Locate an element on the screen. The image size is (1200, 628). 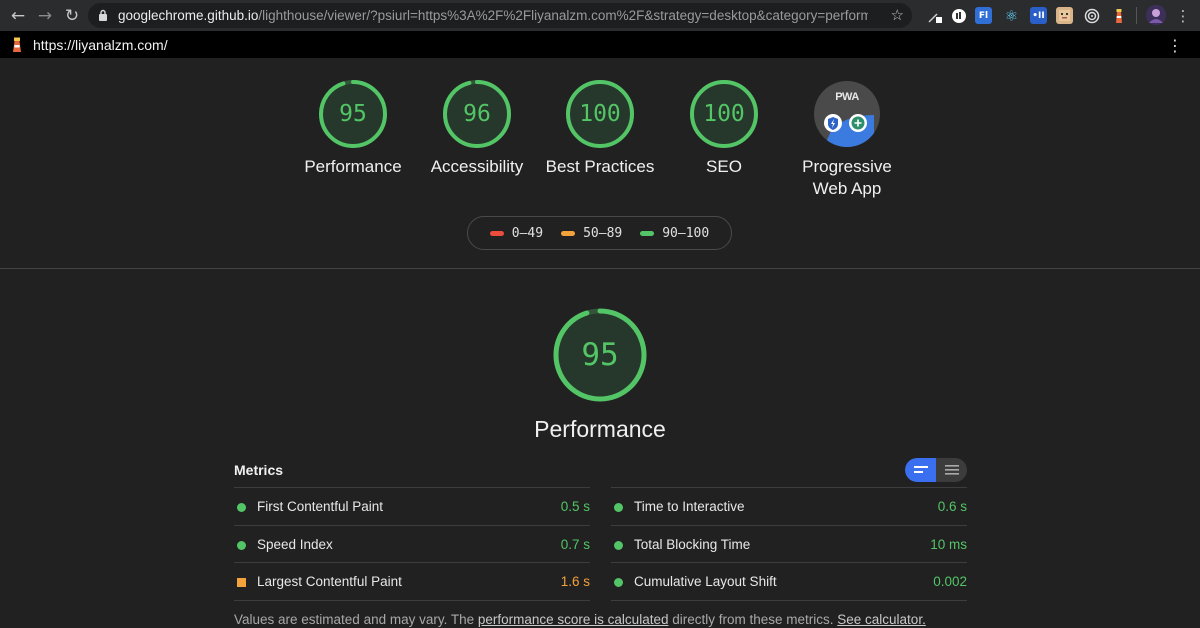
metric-value: 0.002 is located at coordinates (950, 581).